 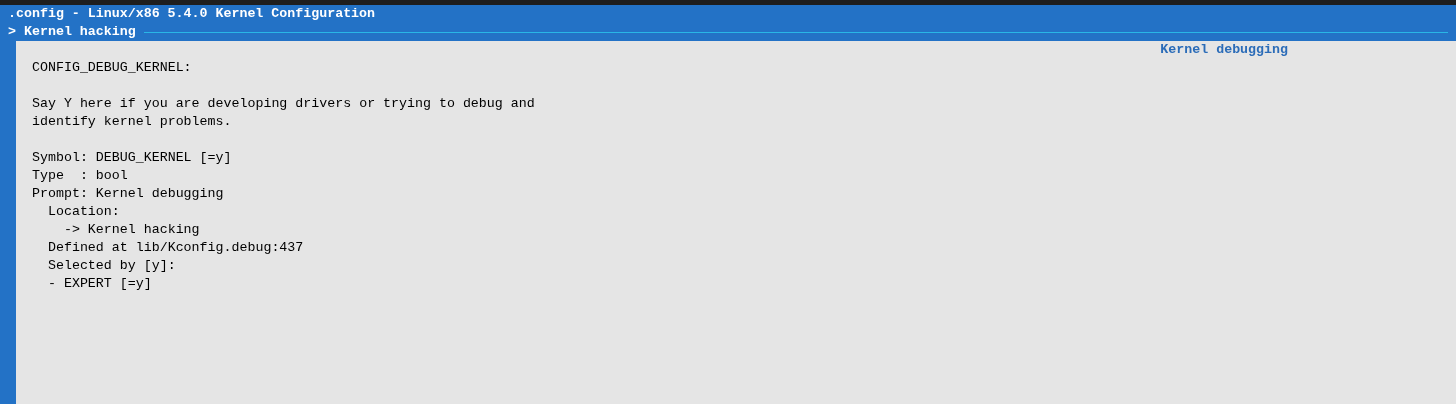 I want to click on panel-title: Kernel debugging, so click(x=1224, y=50).